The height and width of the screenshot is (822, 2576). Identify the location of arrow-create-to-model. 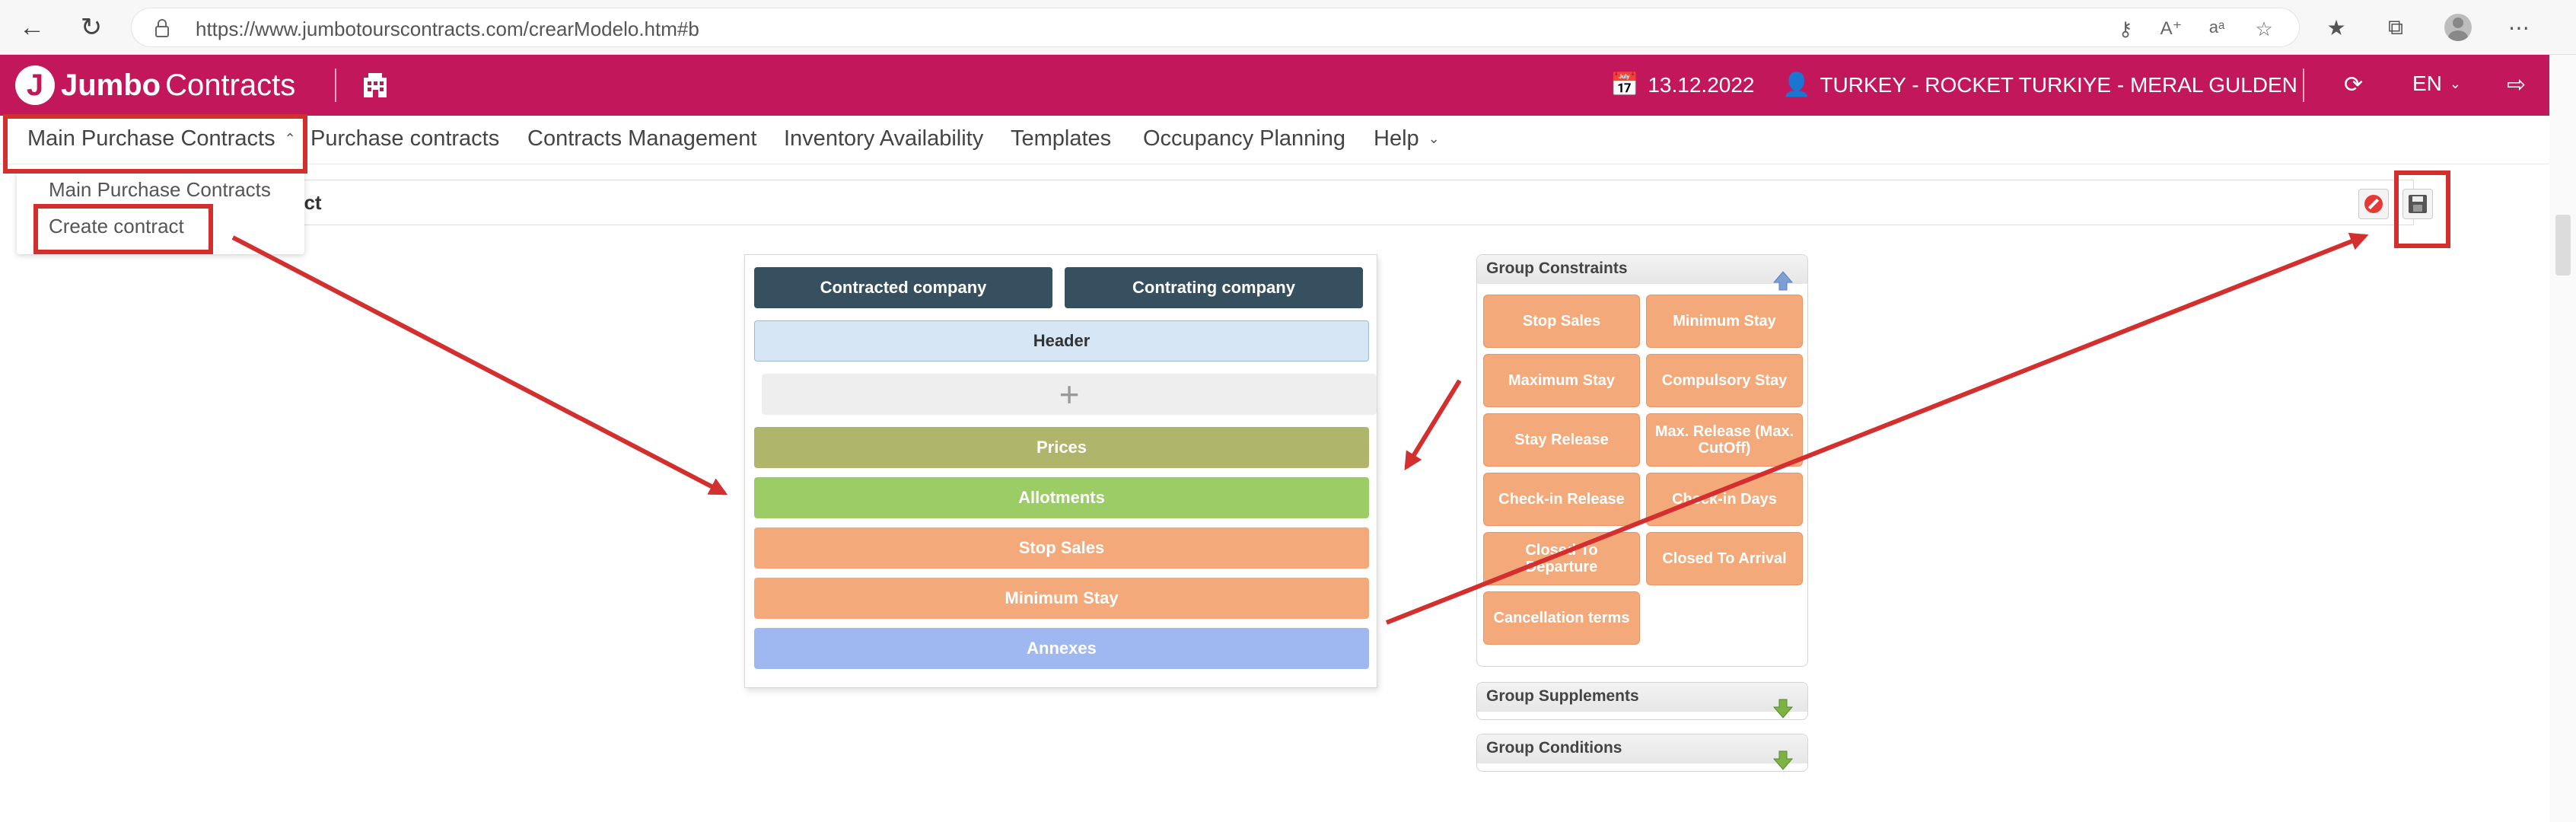
(479, 365).